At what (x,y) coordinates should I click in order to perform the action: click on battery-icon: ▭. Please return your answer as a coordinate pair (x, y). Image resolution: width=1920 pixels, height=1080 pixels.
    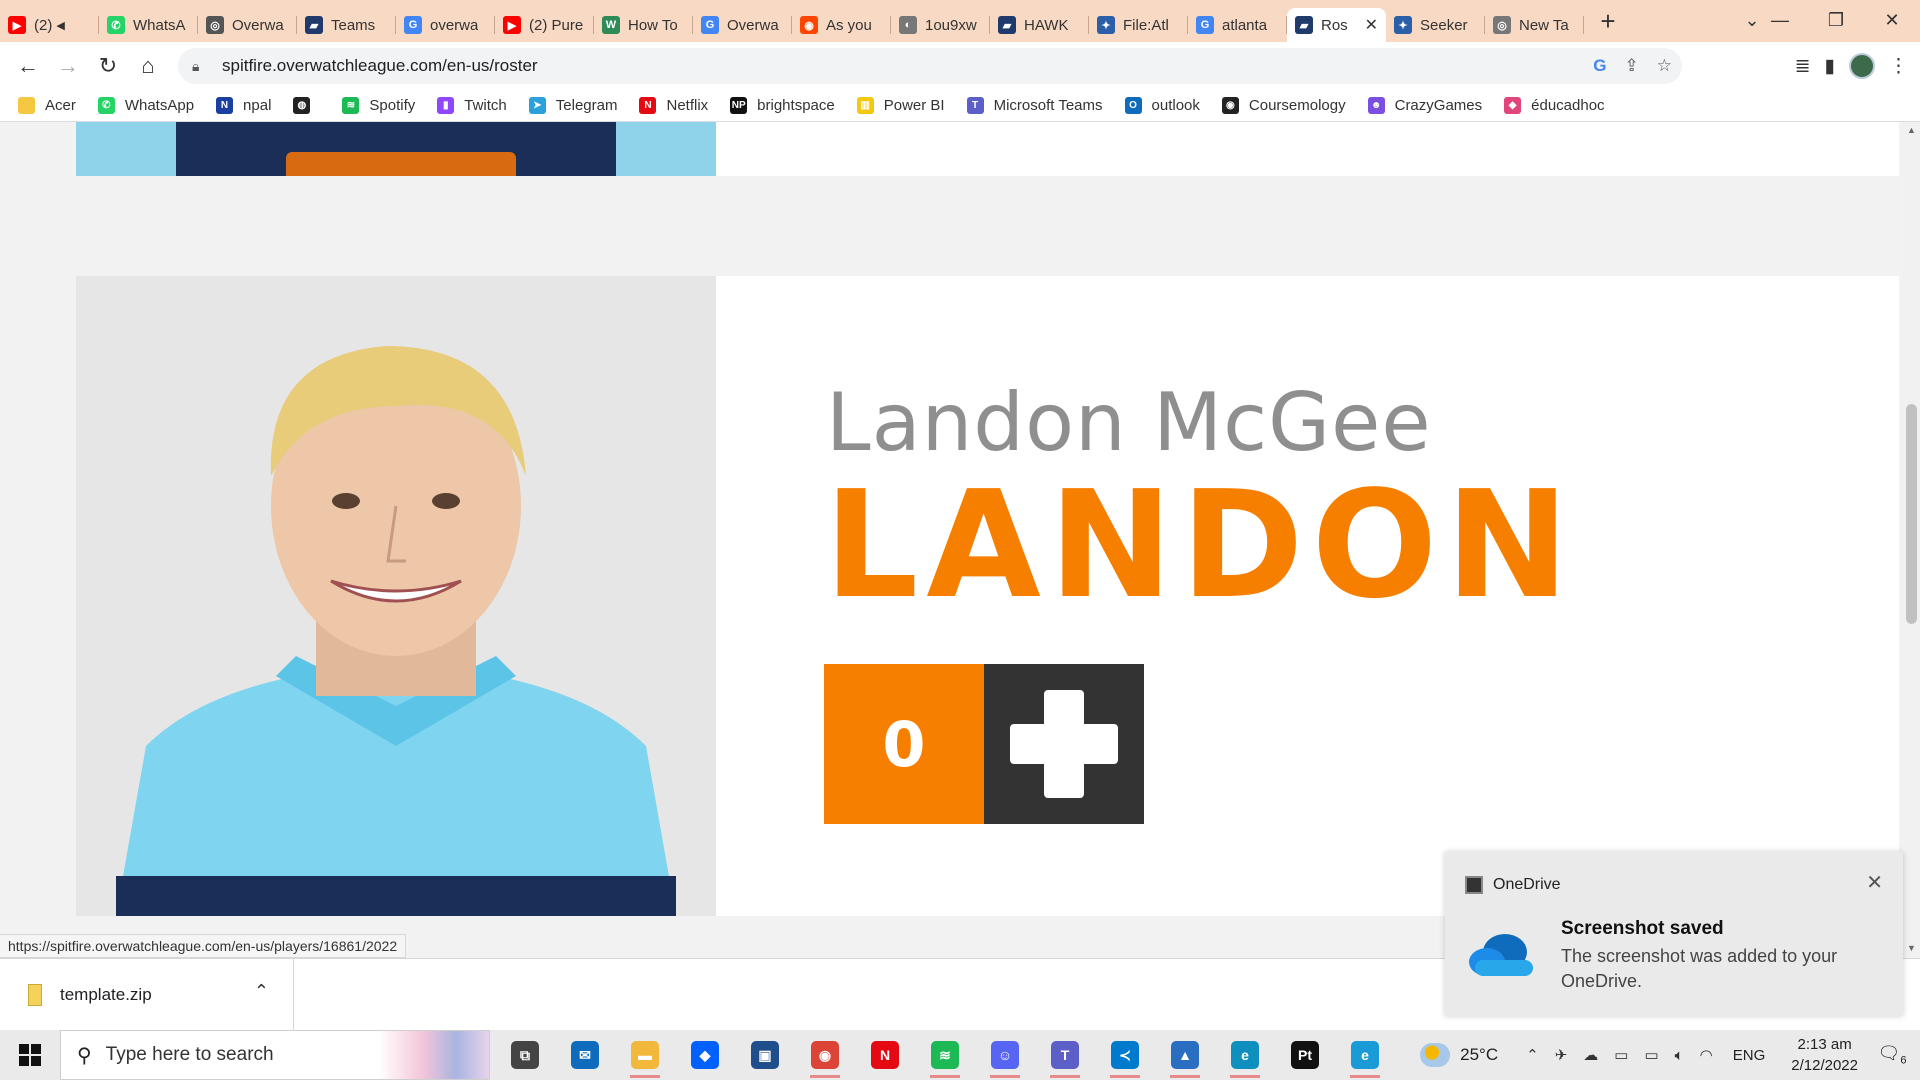
    Looking at the image, I should click on (1651, 1055).